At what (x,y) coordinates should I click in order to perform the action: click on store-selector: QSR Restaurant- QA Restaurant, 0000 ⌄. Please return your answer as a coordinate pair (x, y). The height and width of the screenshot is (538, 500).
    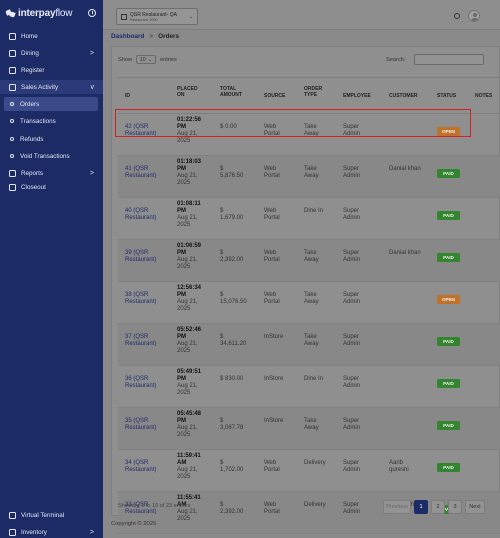
    Looking at the image, I should click on (157, 16).